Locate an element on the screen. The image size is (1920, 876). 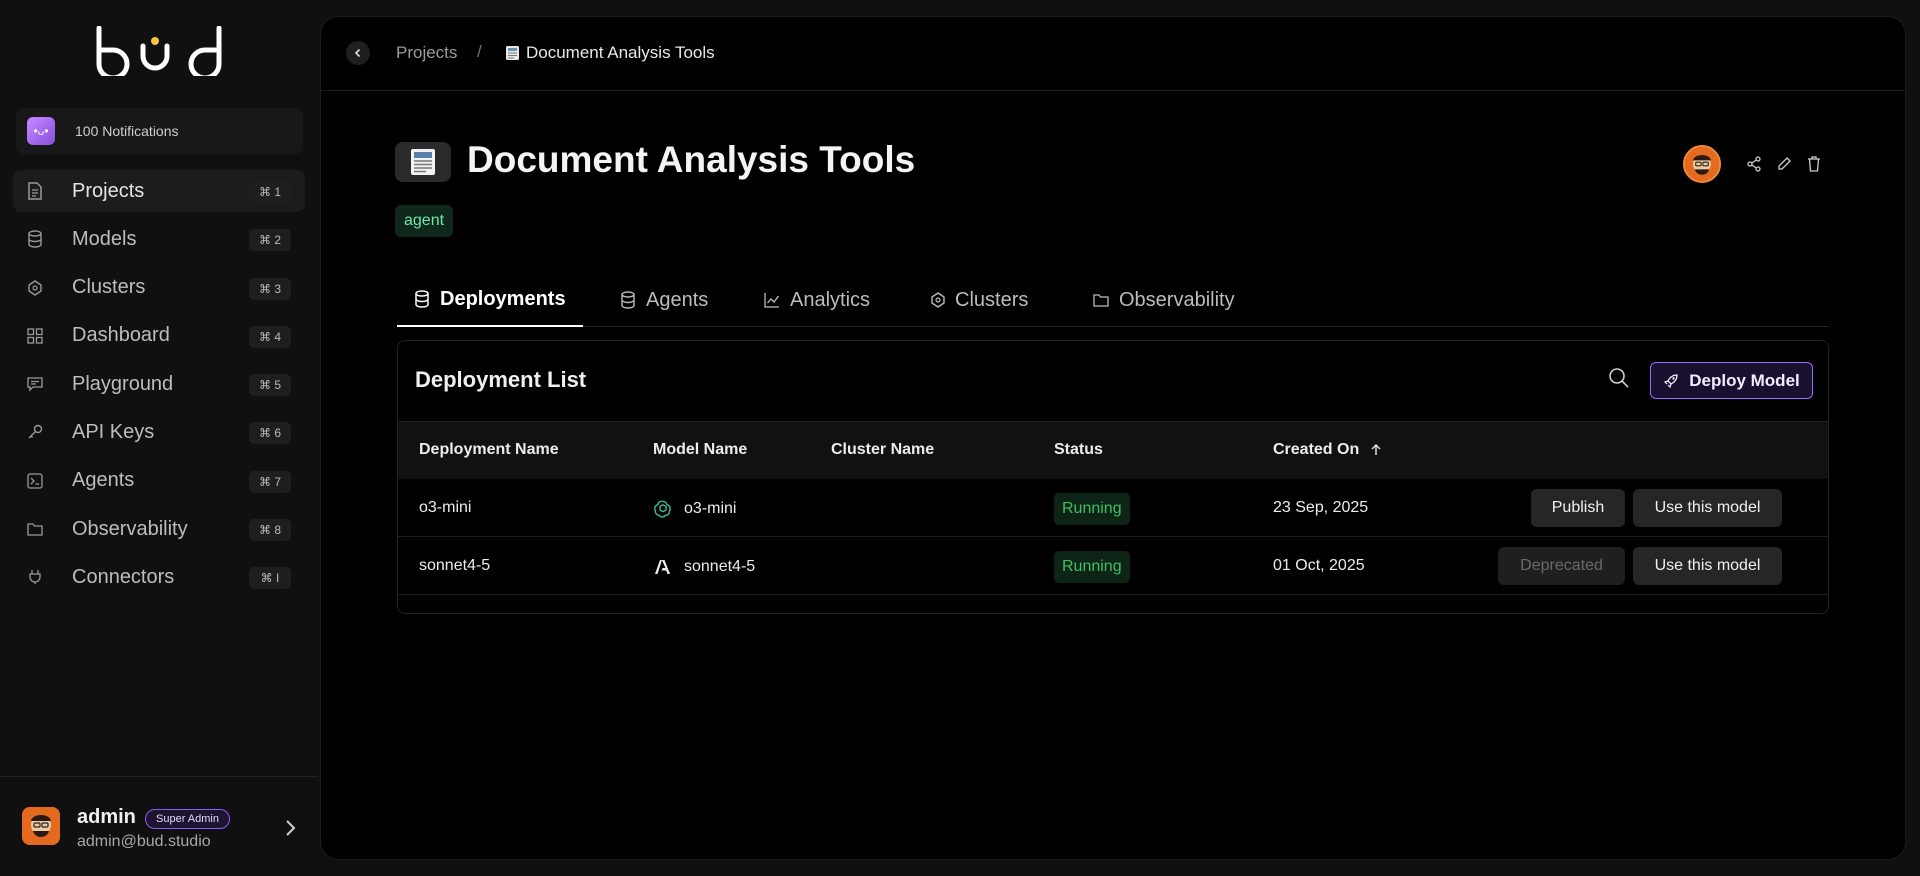
shortcut-badge: ⌘ 1 is located at coordinates (270, 192).